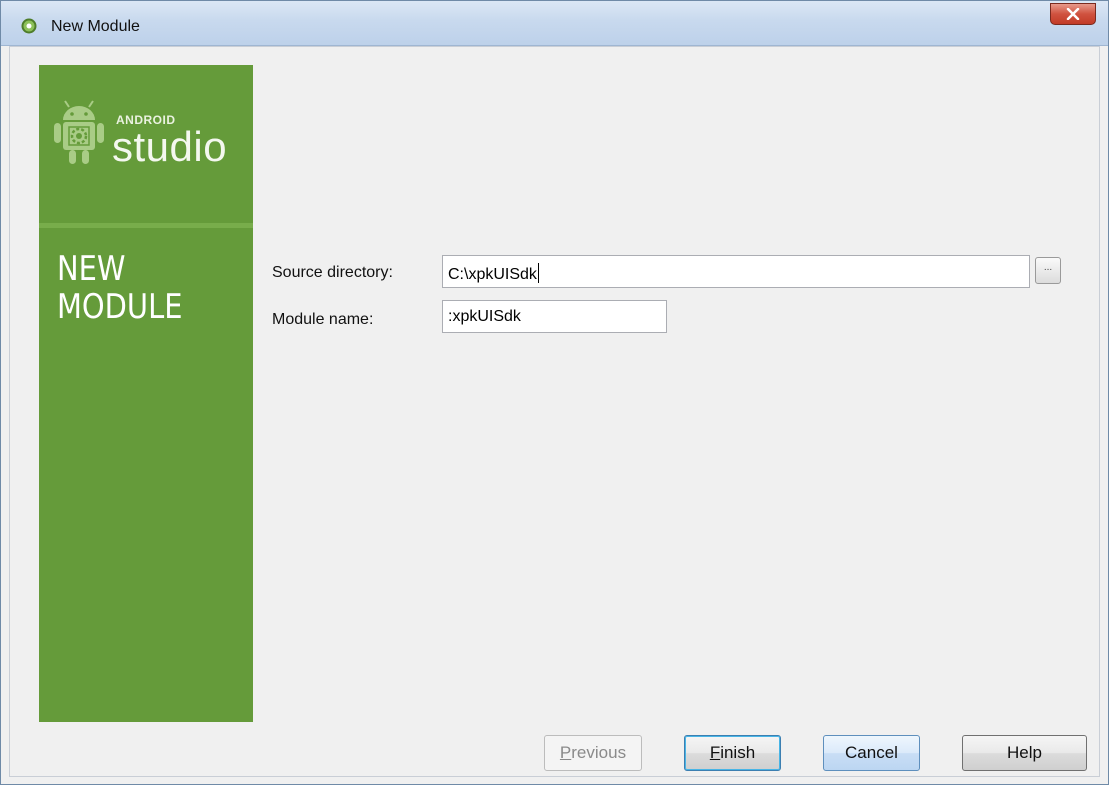 This screenshot has height=787, width=1111. Describe the element at coordinates (120, 307) in the screenshot. I see `wizard-heading-line2: MODULE` at that location.